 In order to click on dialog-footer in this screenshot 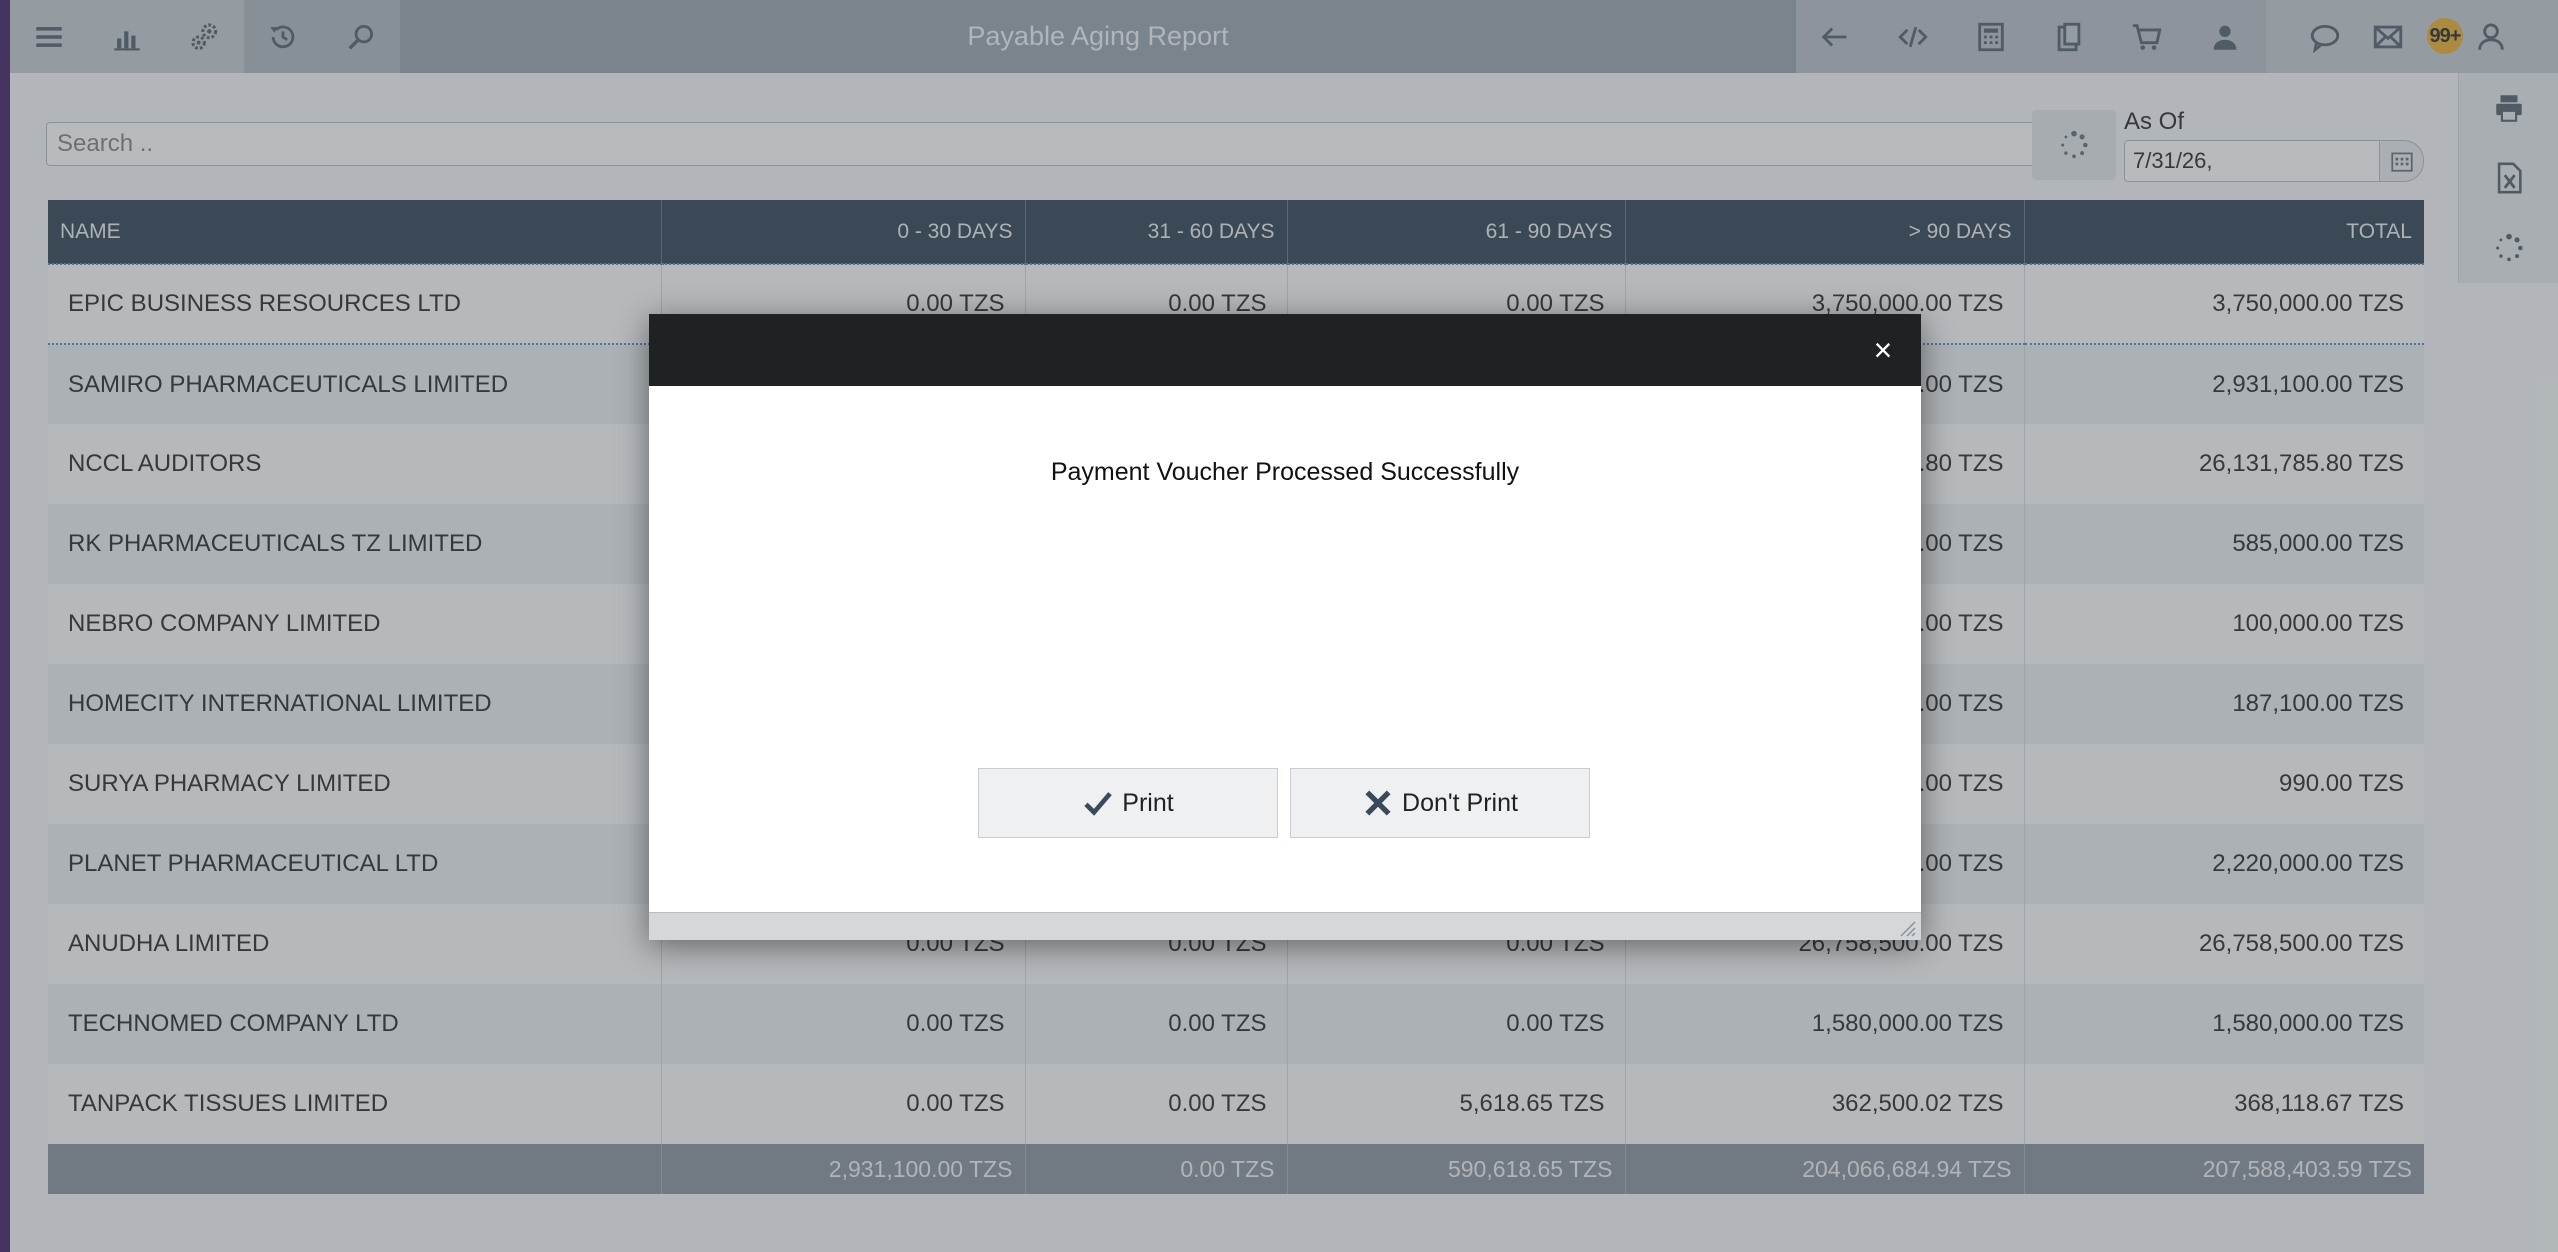, I will do `click(1285, 926)`.